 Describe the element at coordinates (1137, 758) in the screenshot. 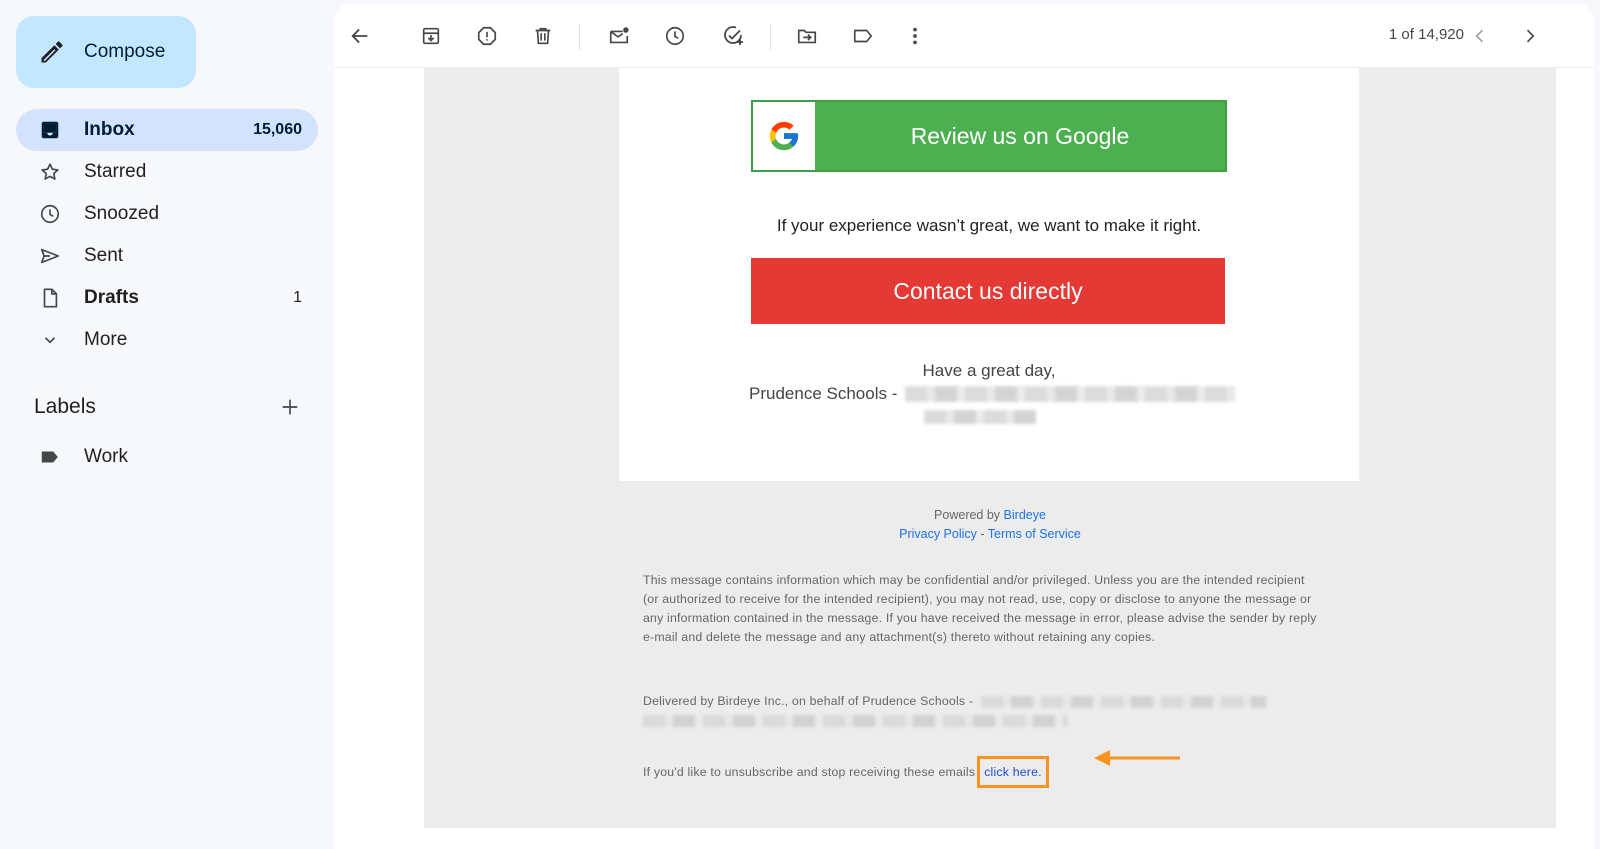

I see `annotation-arrow-icon` at that location.